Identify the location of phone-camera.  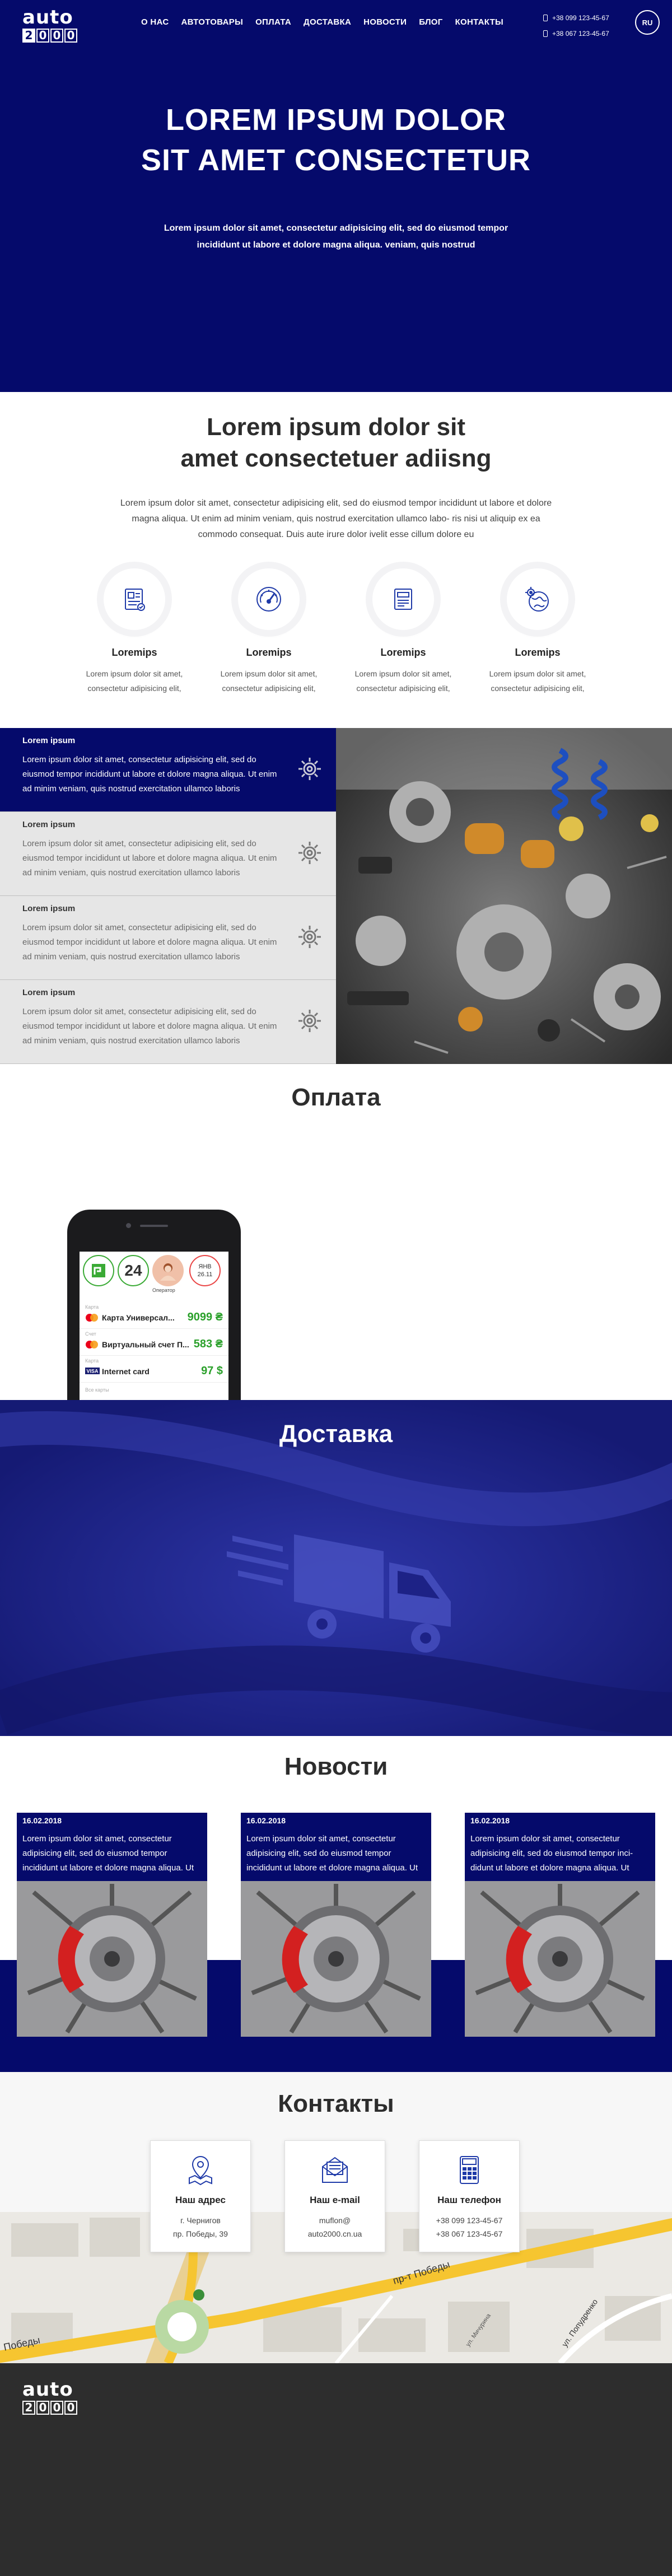
(129, 1226).